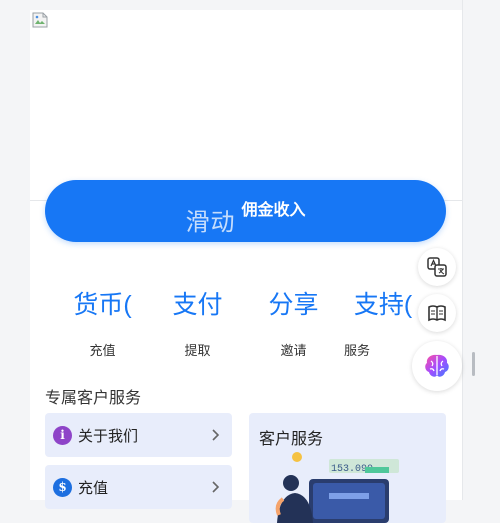 The image size is (500, 523). I want to click on menu-item-about: i 关于我们, so click(138, 435).